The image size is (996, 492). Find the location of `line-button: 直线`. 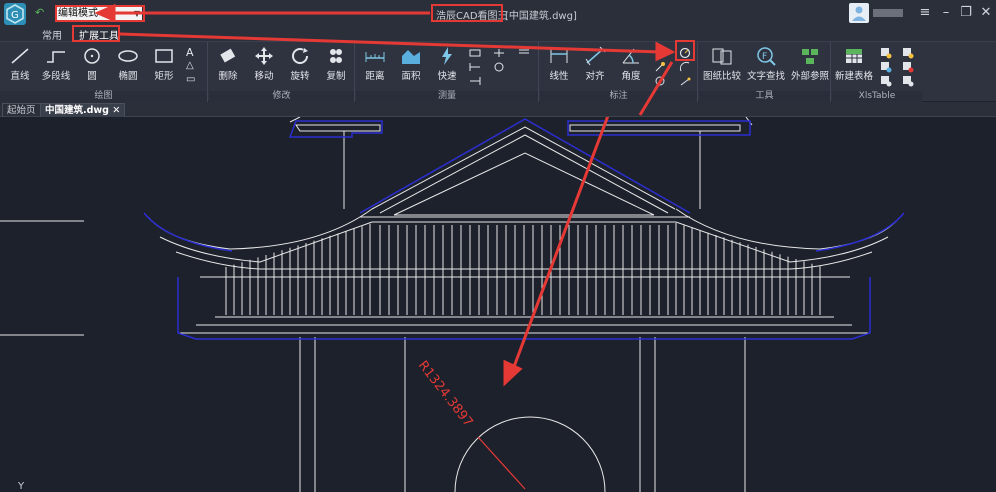

line-button: 直线 is located at coordinates (20, 64).